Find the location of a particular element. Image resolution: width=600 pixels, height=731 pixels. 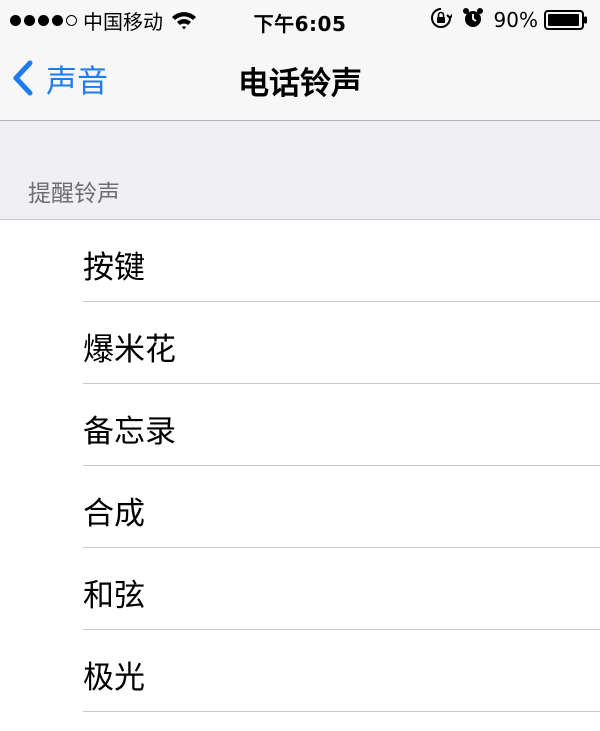

battery-icon is located at coordinates (566, 20).